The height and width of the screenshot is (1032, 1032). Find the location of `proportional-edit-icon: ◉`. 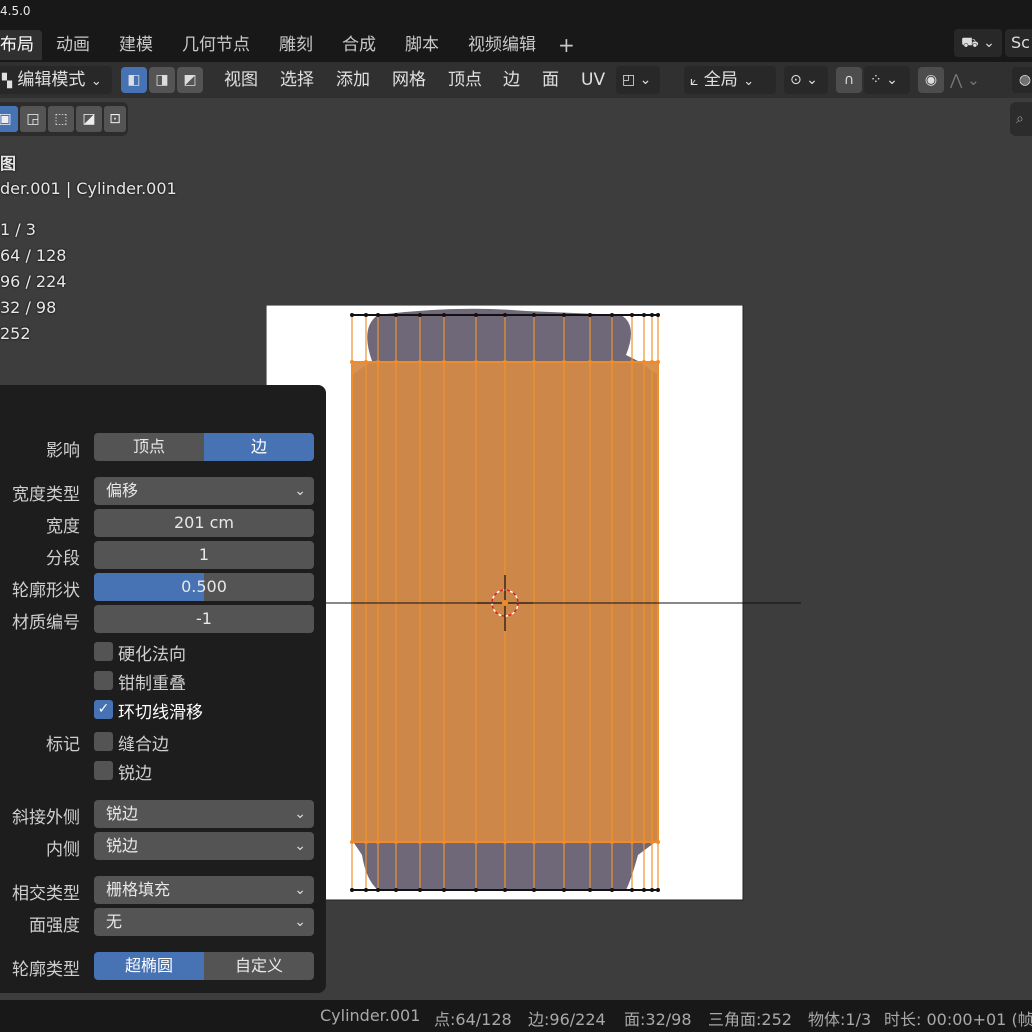

proportional-edit-icon: ◉ is located at coordinates (931, 80).